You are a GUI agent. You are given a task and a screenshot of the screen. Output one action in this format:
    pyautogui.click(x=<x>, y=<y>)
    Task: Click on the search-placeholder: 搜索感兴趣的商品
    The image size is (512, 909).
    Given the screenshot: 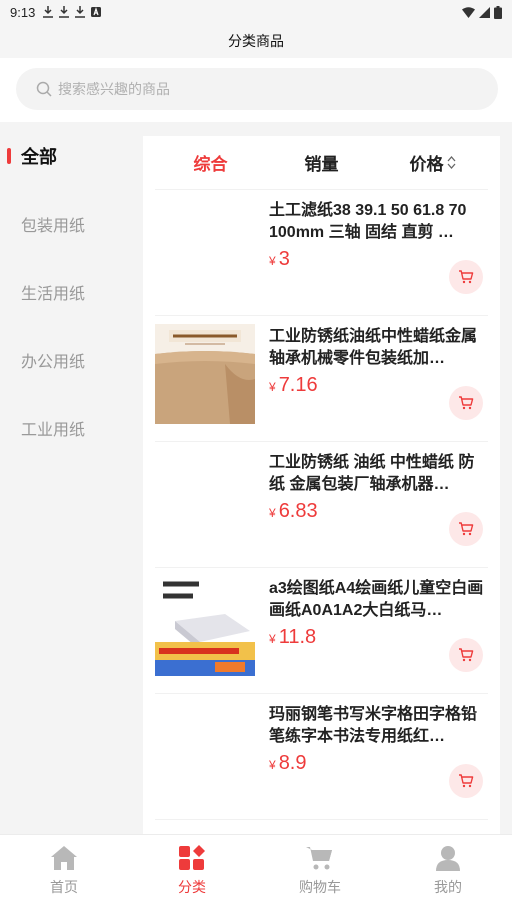 What is the action you would take?
    pyautogui.click(x=114, y=89)
    